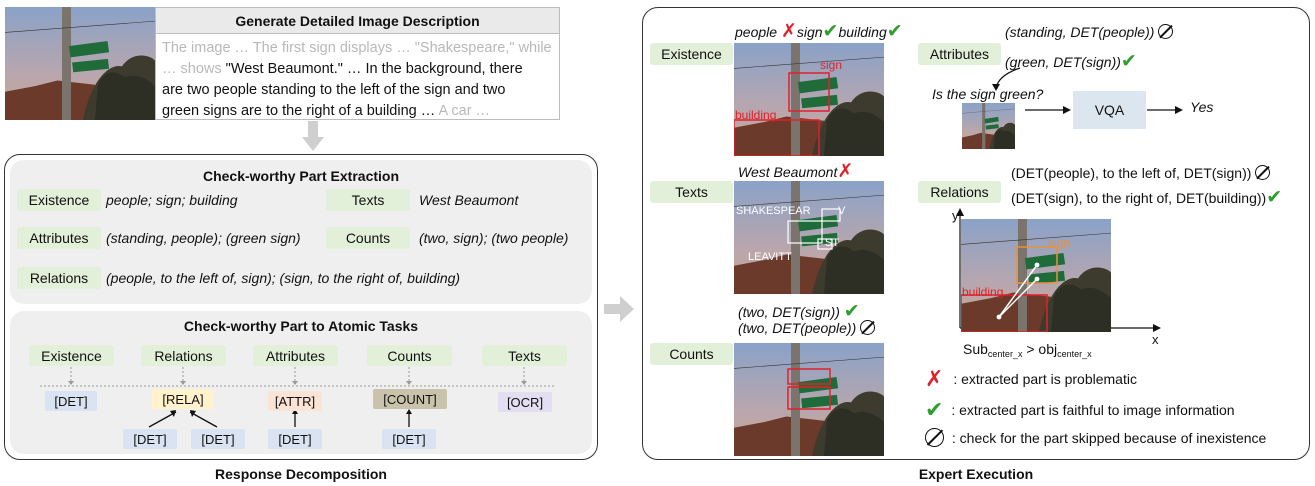 This screenshot has height=486, width=1315. Describe the element at coordinates (959, 192) in the screenshot. I see `expert-tag-relations: Relations` at that location.